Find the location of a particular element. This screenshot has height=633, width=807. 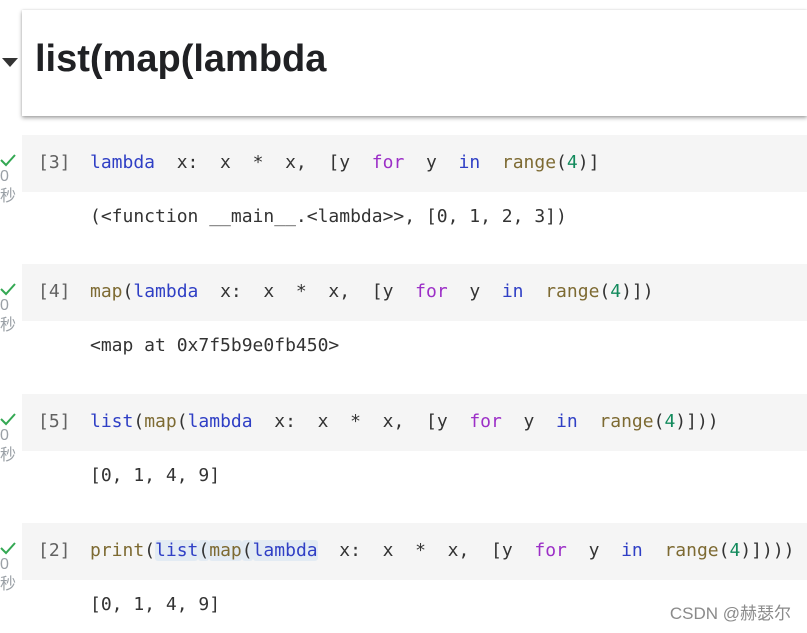

code-token: print is located at coordinates (117, 550).